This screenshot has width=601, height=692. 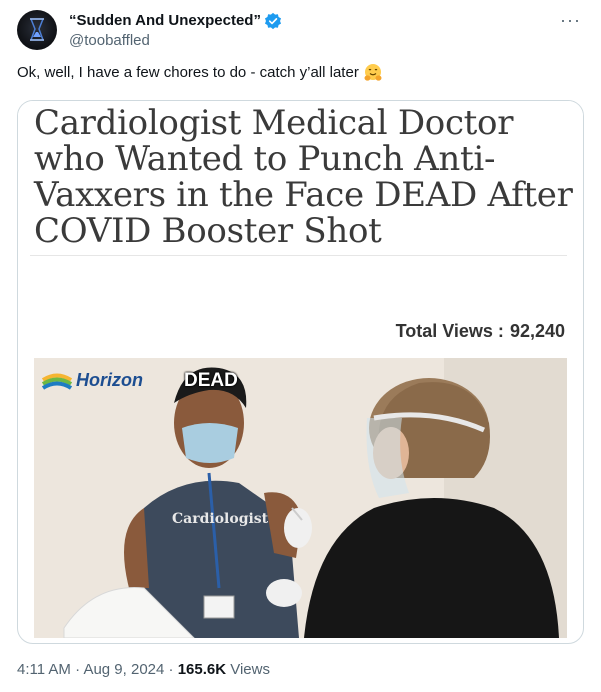 I want to click on tweet-meta: 4:11 AM · Aug 9, 2024 · 165.6K Views, so click(x=143, y=670).